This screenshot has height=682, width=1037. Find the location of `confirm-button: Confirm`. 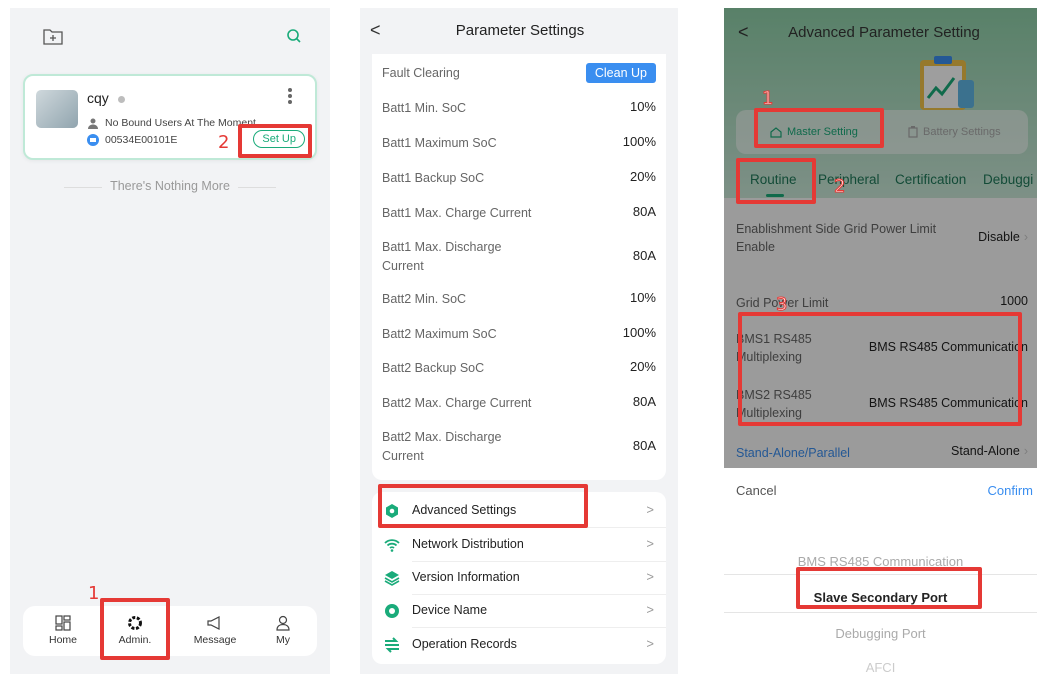

confirm-button: Confirm is located at coordinates (1010, 490).